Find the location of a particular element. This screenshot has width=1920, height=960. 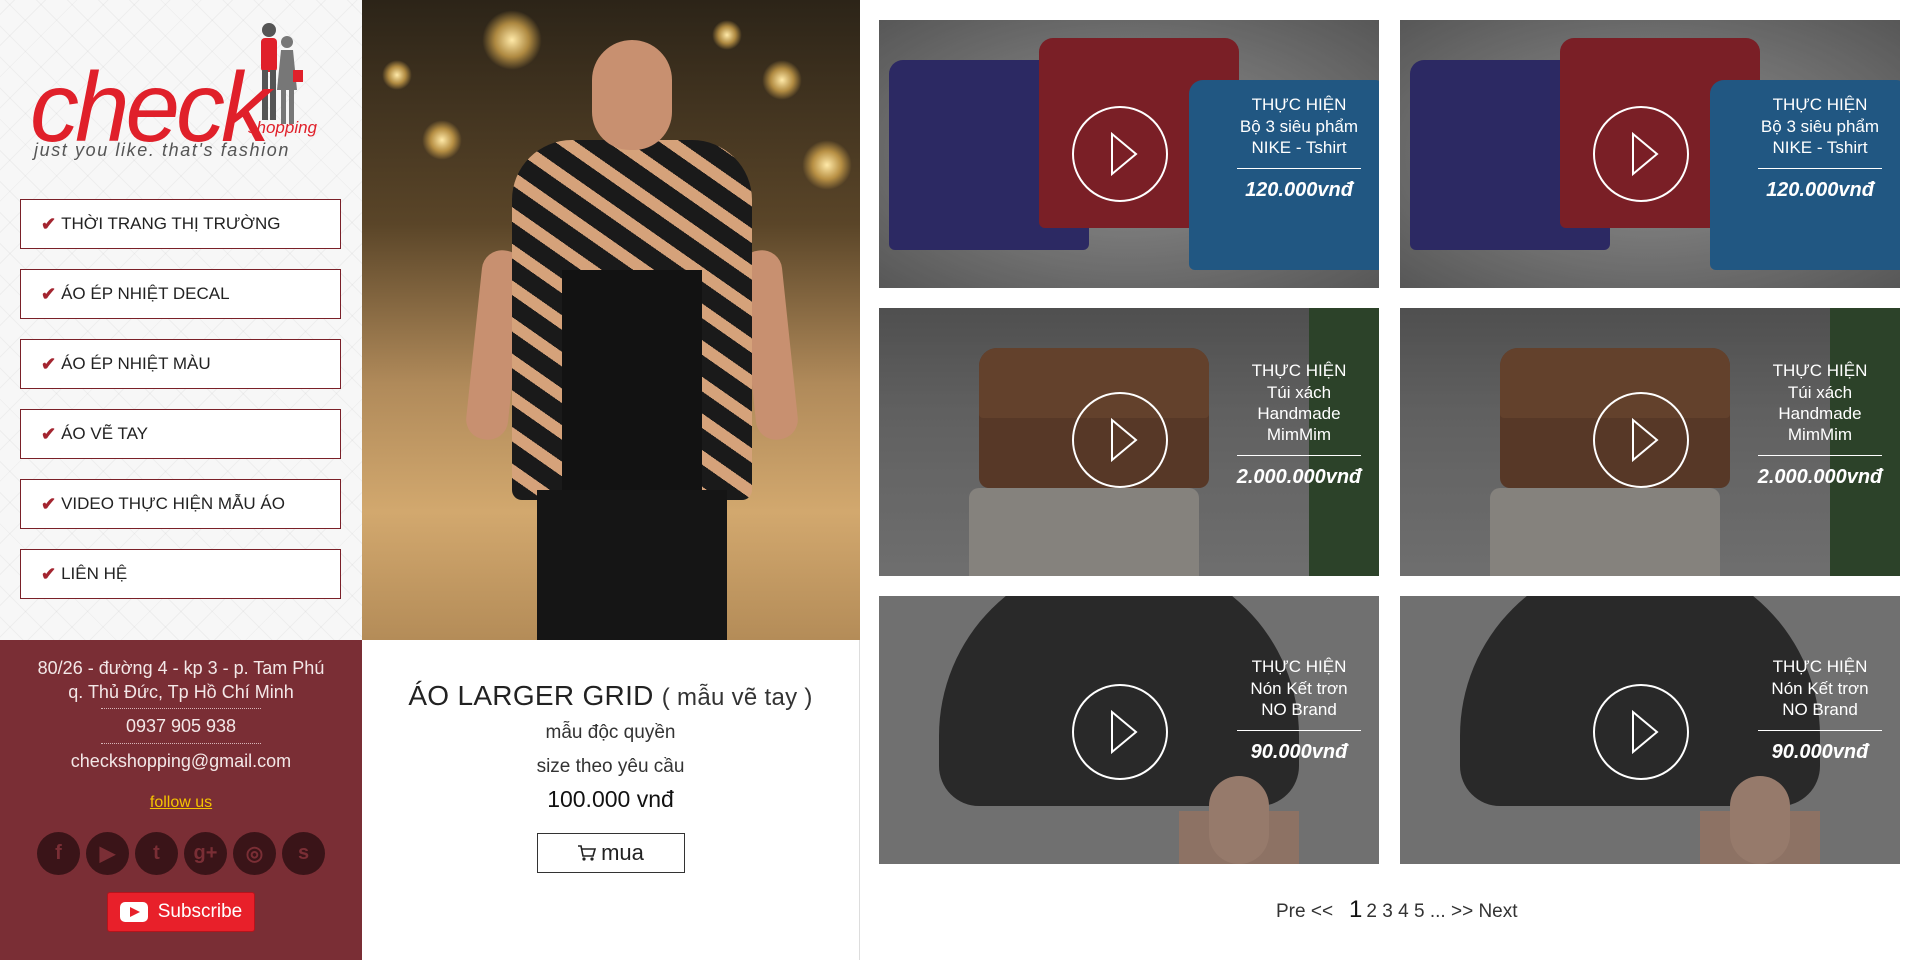

product-title: ÁO LARGER GRID ( mẫu vẽ tay ) is located at coordinates (610, 696).